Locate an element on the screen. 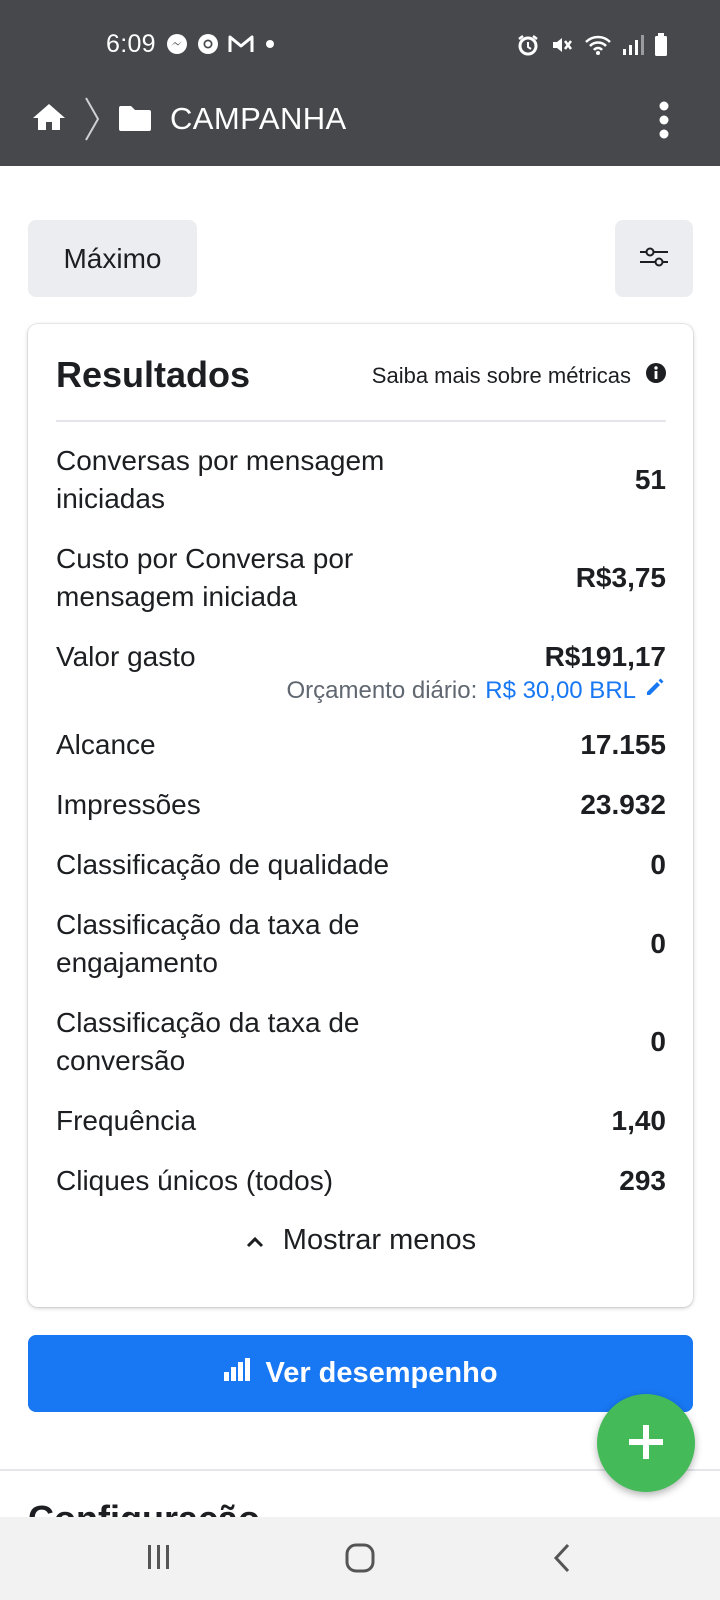  view-performance-label: Ver desempenho is located at coordinates (381, 1373).